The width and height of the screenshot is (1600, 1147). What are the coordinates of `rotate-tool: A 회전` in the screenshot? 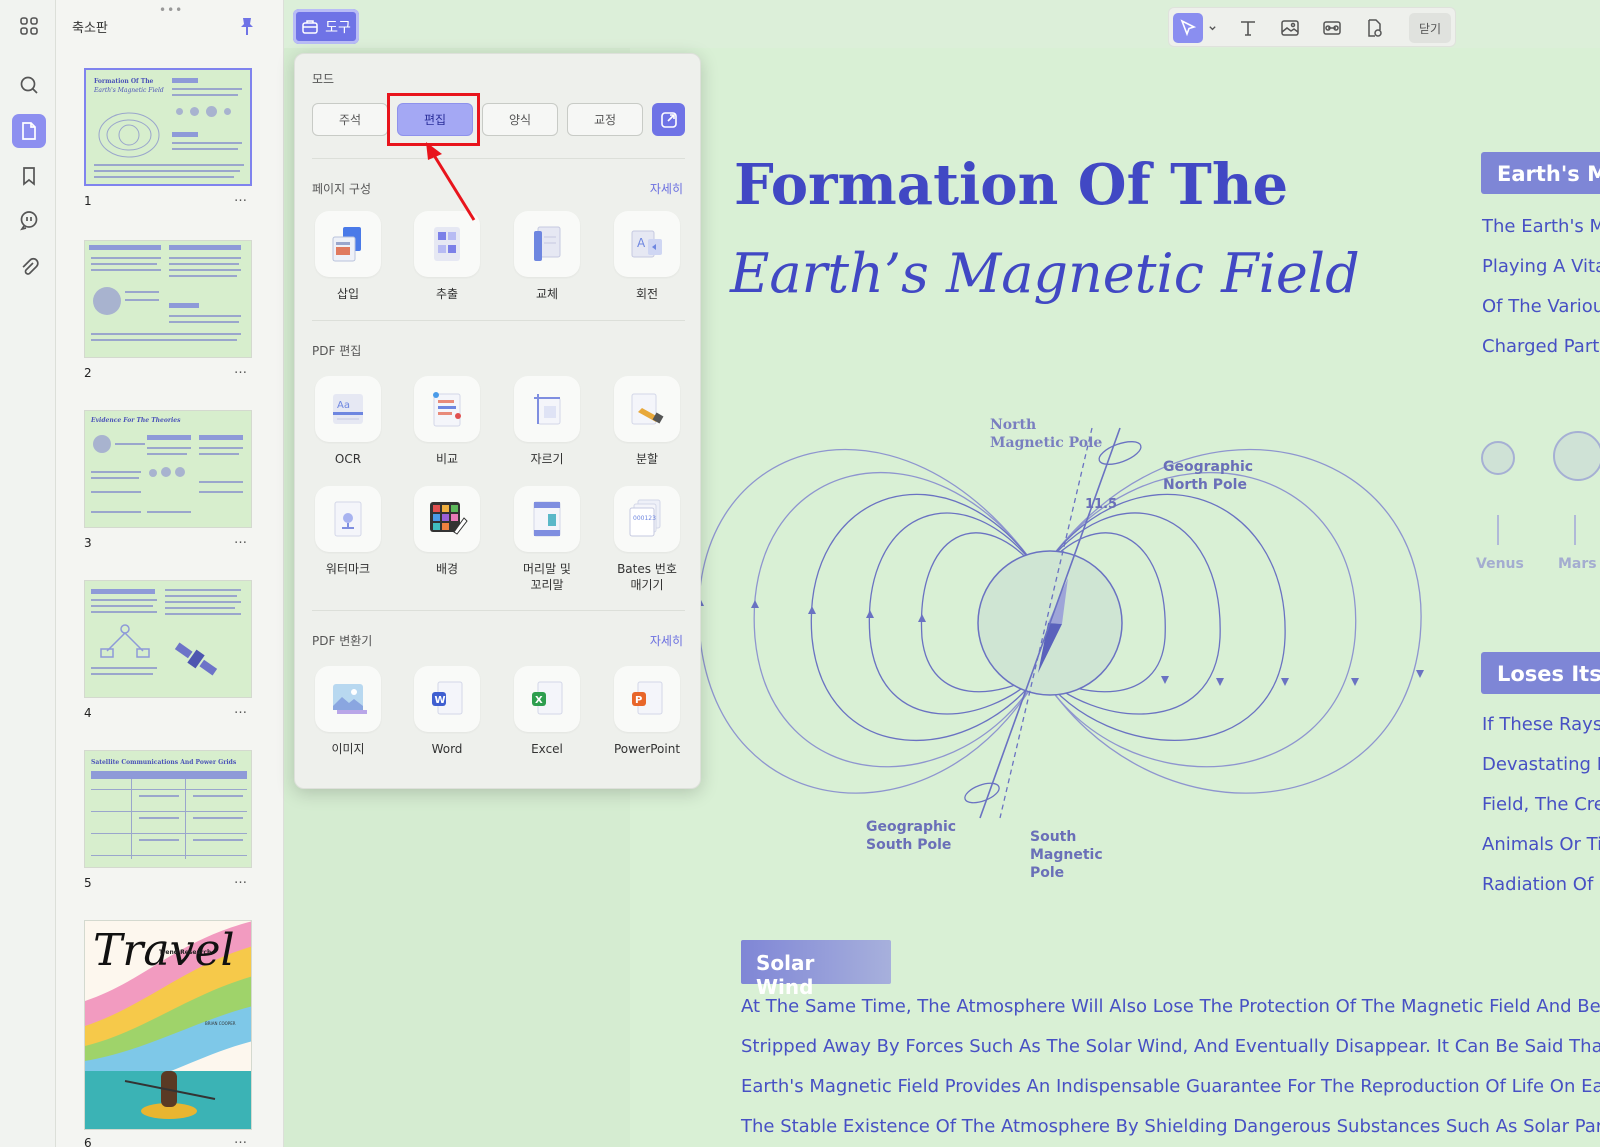 It's located at (647, 256).